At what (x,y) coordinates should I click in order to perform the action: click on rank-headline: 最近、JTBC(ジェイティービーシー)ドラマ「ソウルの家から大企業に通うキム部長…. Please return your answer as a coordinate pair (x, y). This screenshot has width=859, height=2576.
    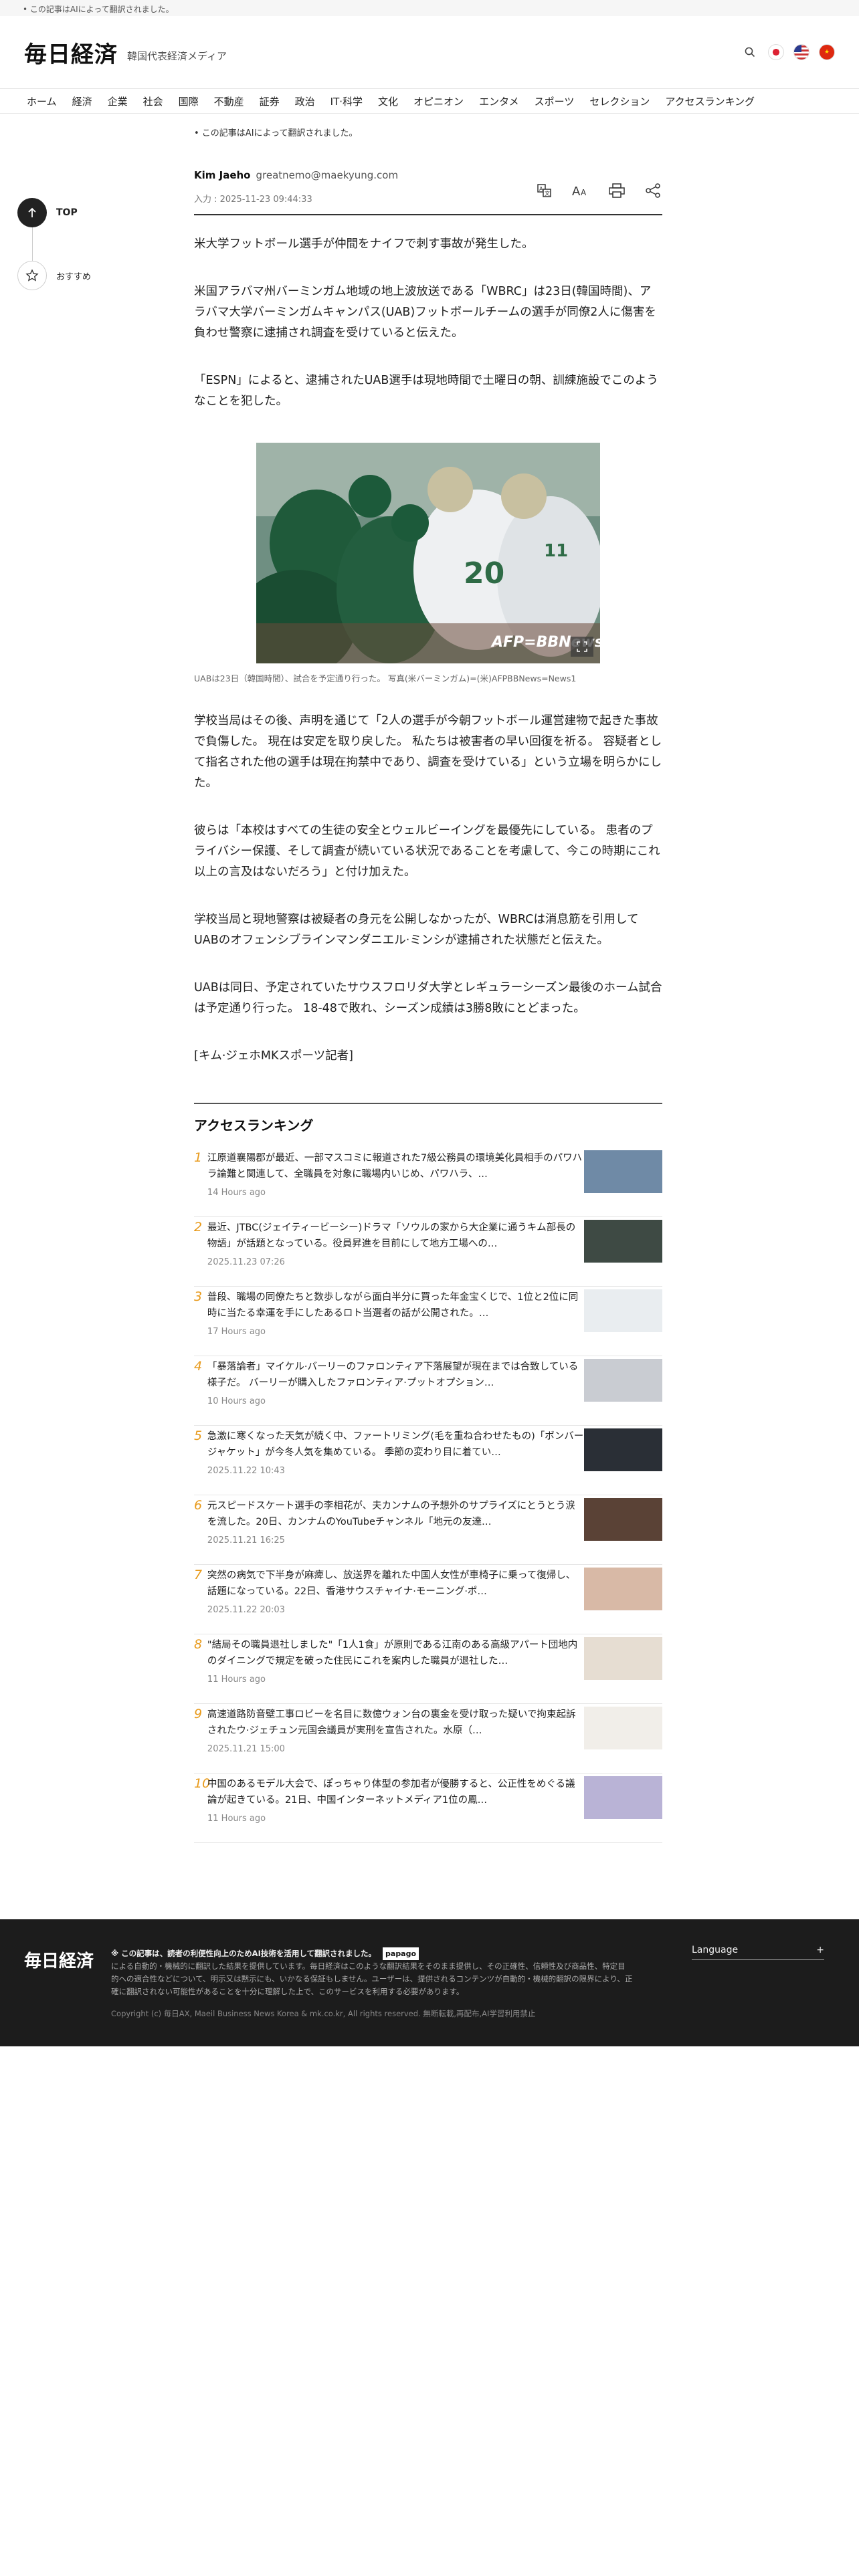
    Looking at the image, I should click on (395, 1236).